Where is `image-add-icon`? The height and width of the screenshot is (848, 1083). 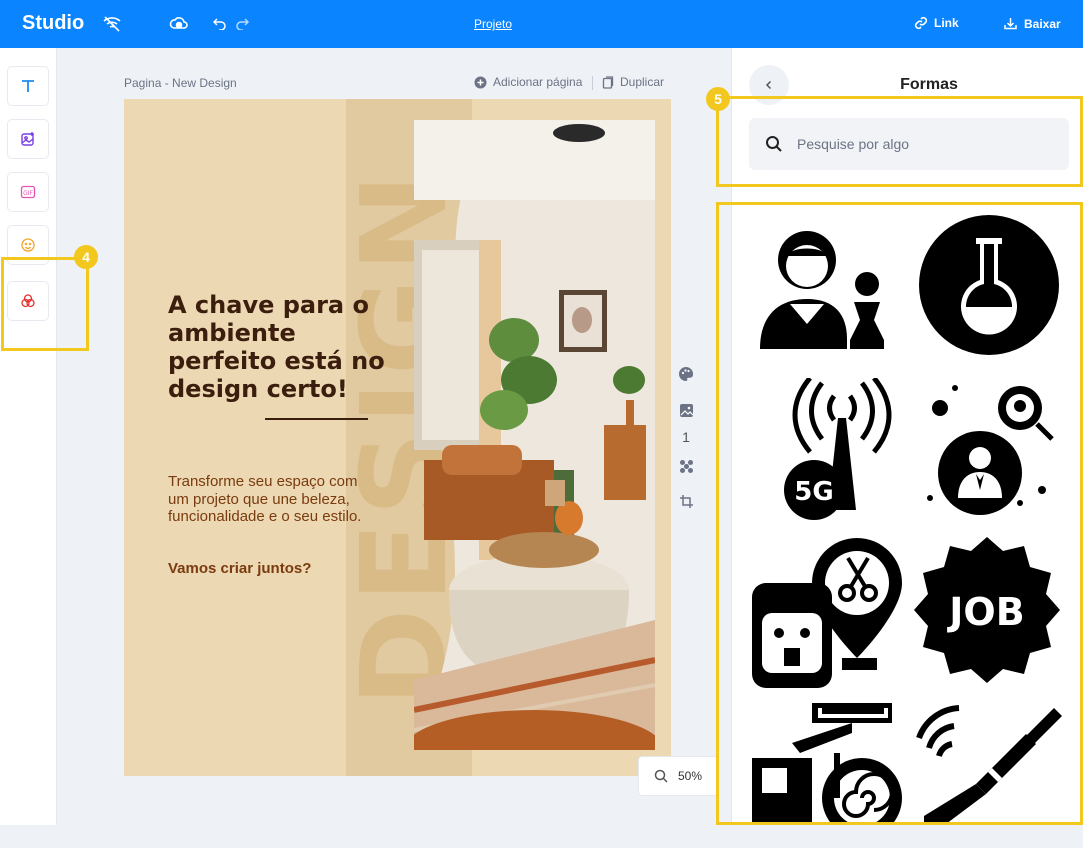 image-add-icon is located at coordinates (27, 139).